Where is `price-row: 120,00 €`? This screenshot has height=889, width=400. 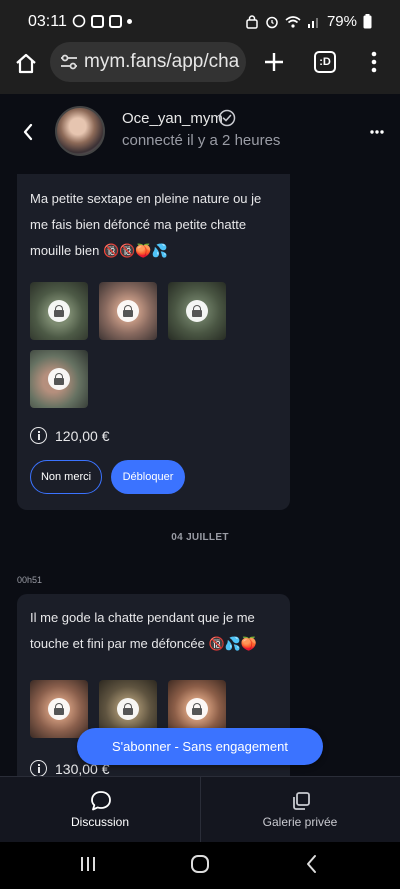 price-row: 120,00 € is located at coordinates (70, 435).